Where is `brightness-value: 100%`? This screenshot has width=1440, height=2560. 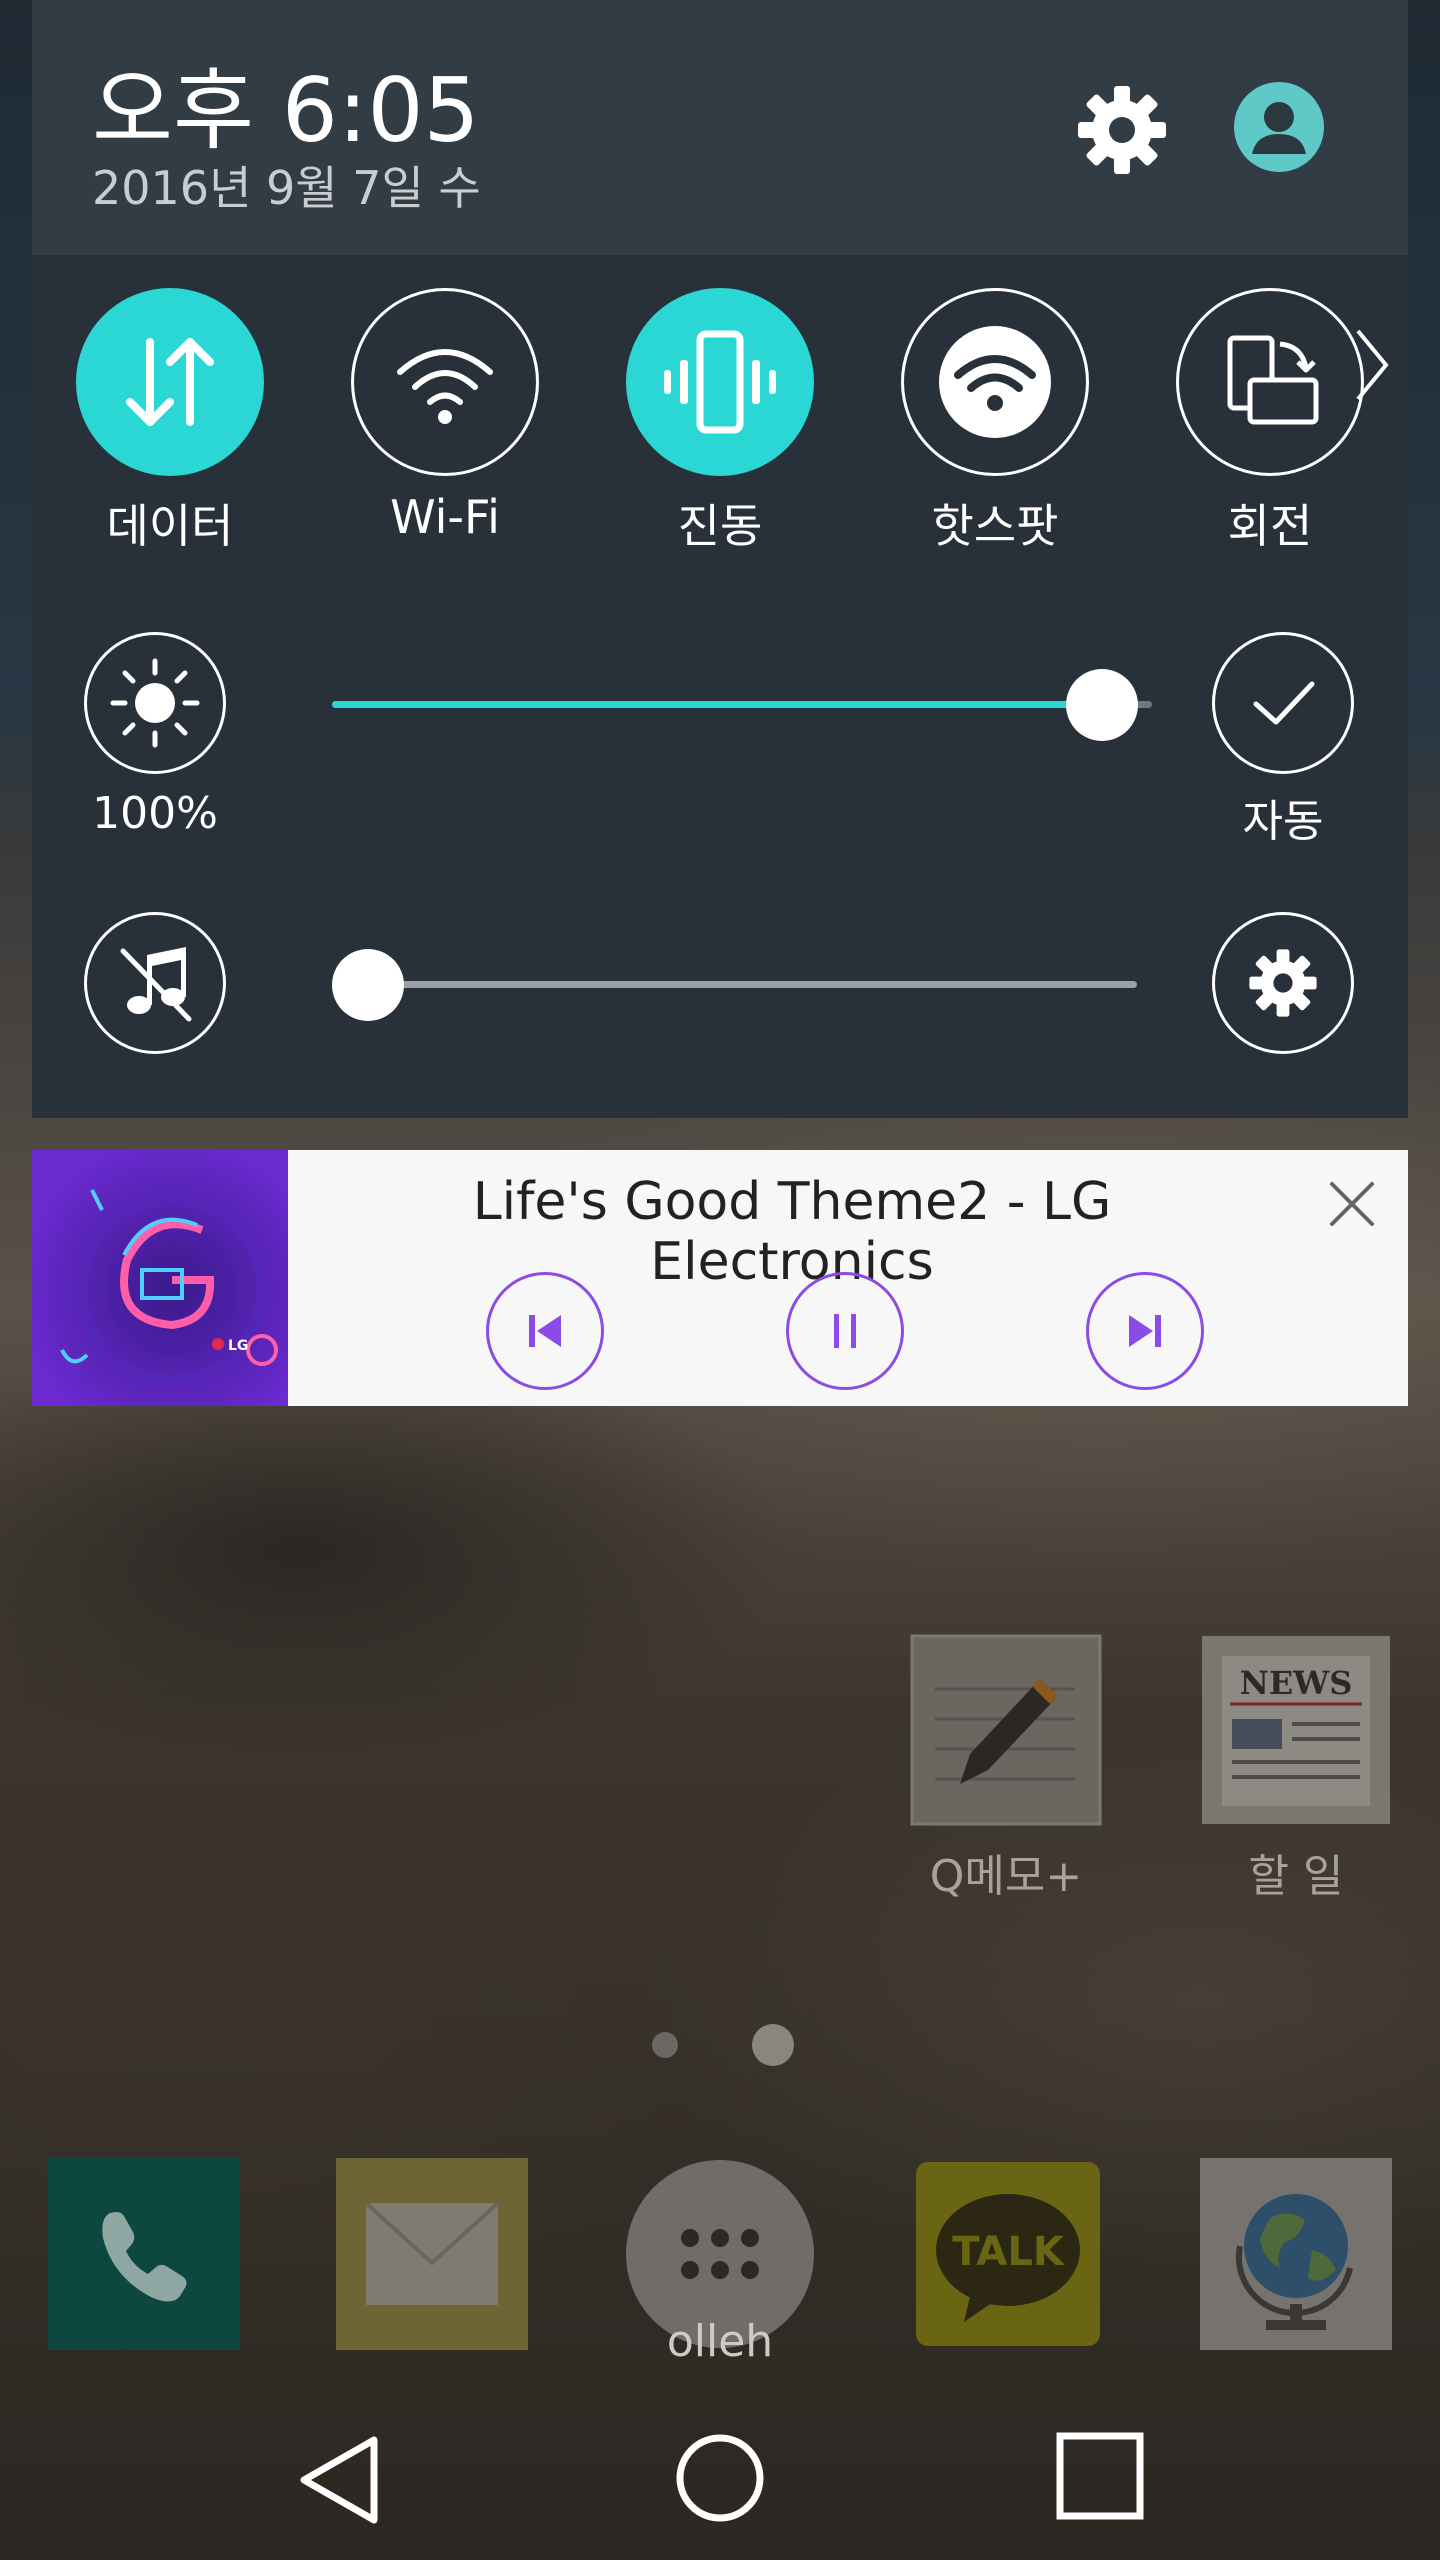
brightness-value: 100% is located at coordinates (155, 813).